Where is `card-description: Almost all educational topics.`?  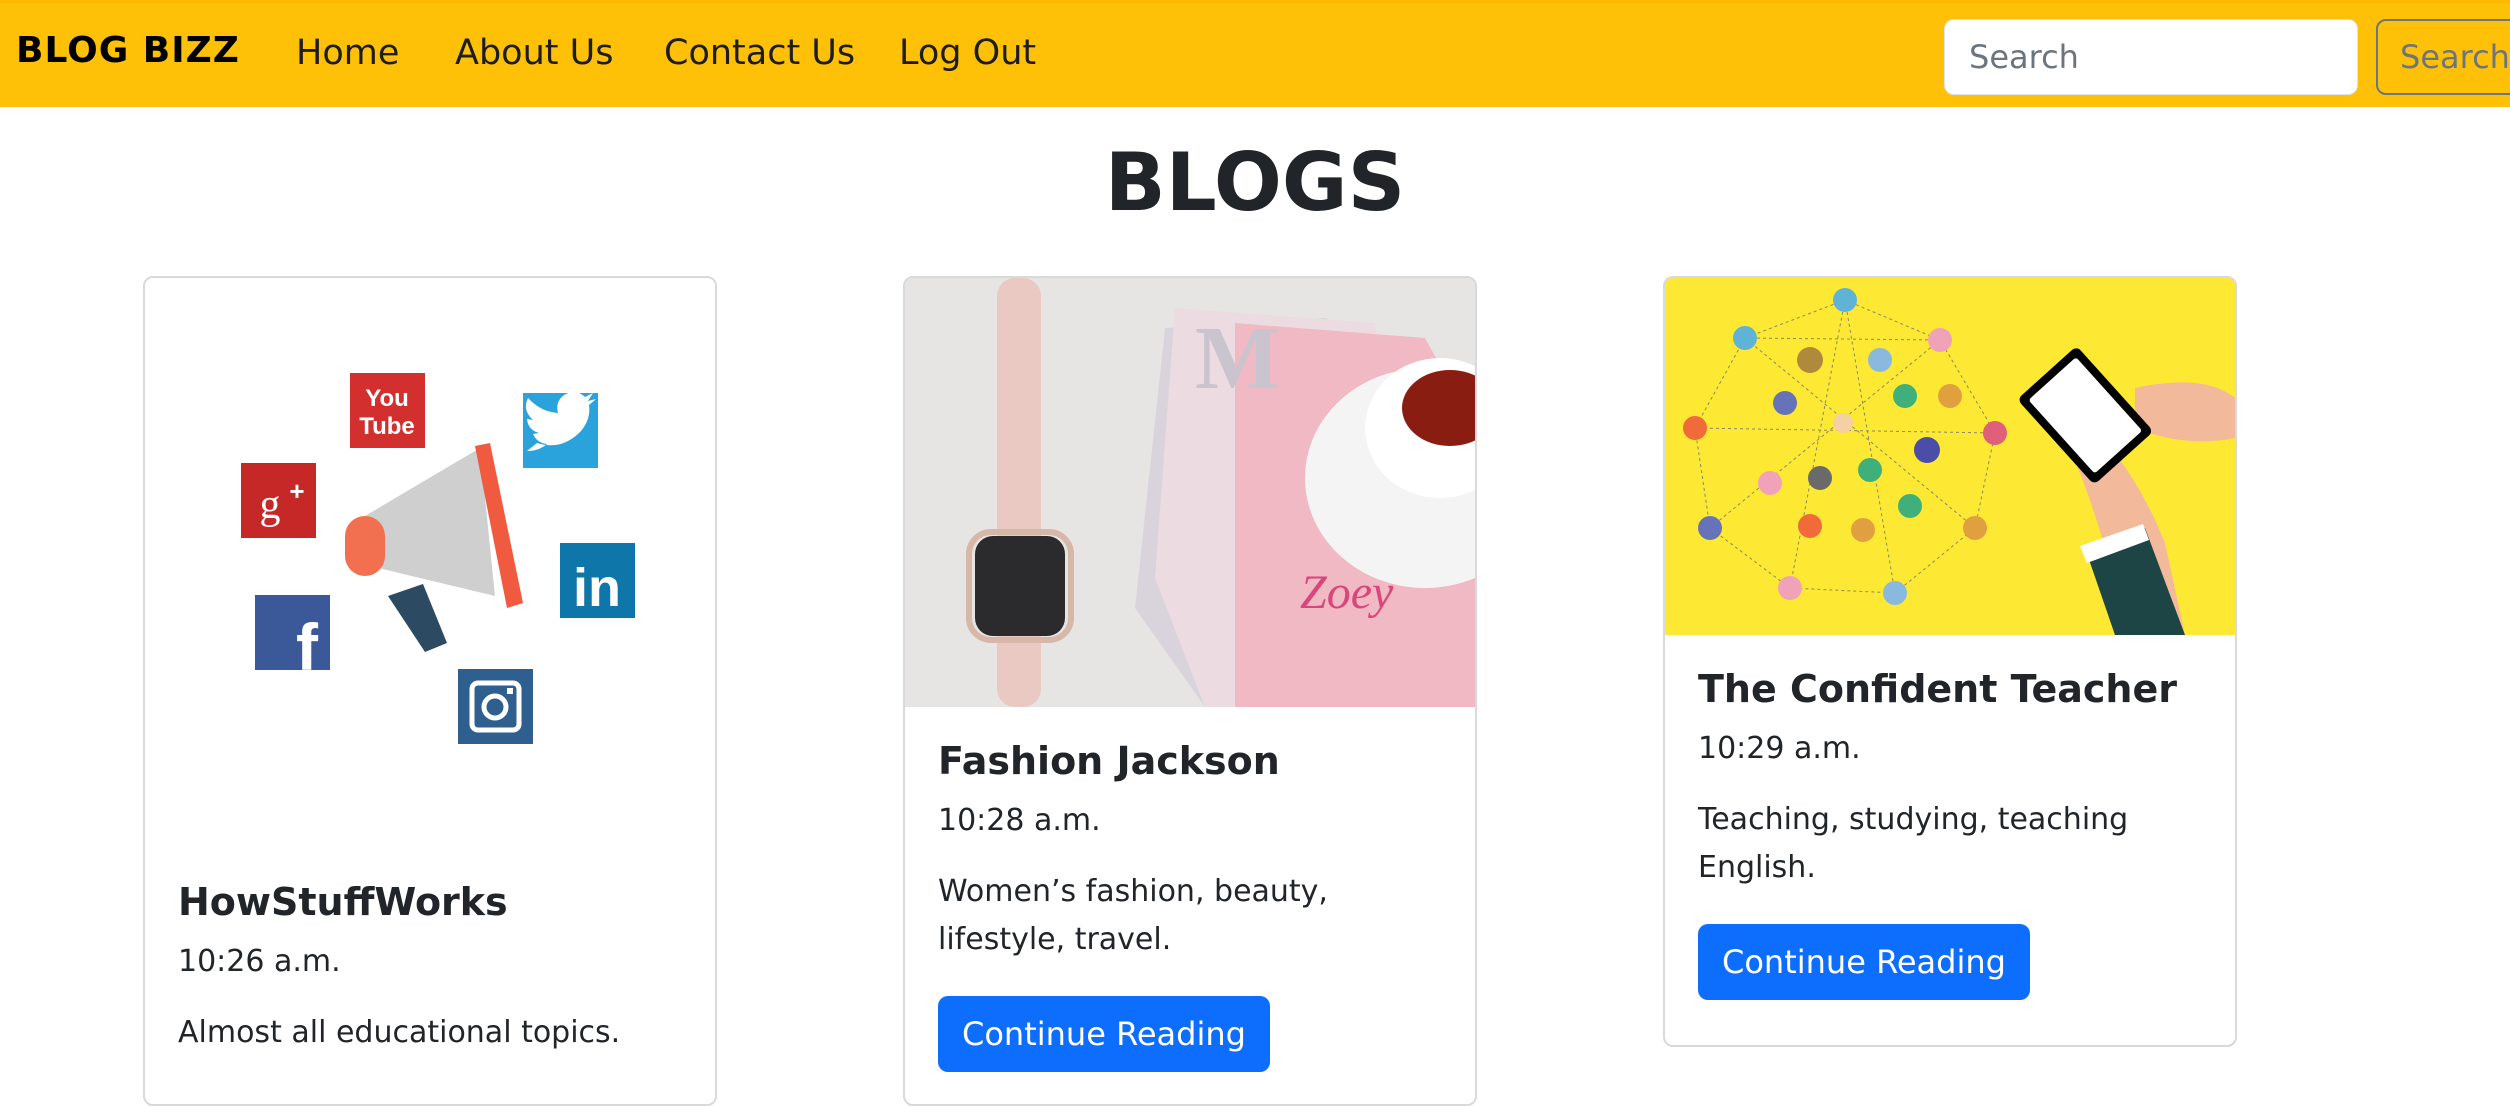
card-description: Almost all educational topics. is located at coordinates (399, 1032).